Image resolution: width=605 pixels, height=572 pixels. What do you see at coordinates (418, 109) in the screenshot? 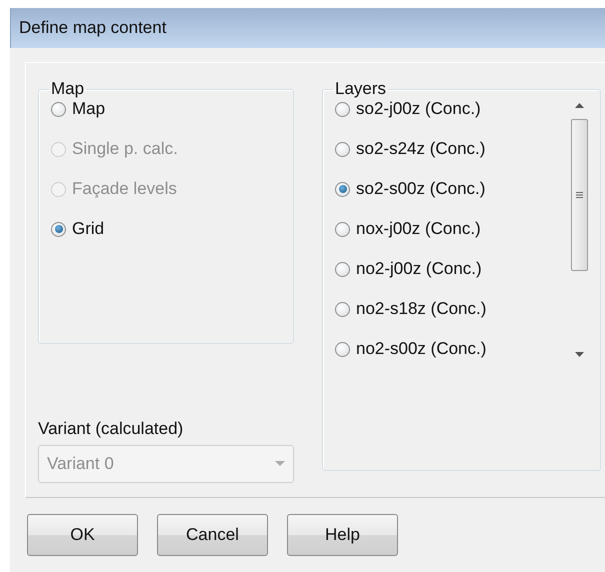
I see `radio-label: so2-j00z (Conc.)` at bounding box center [418, 109].